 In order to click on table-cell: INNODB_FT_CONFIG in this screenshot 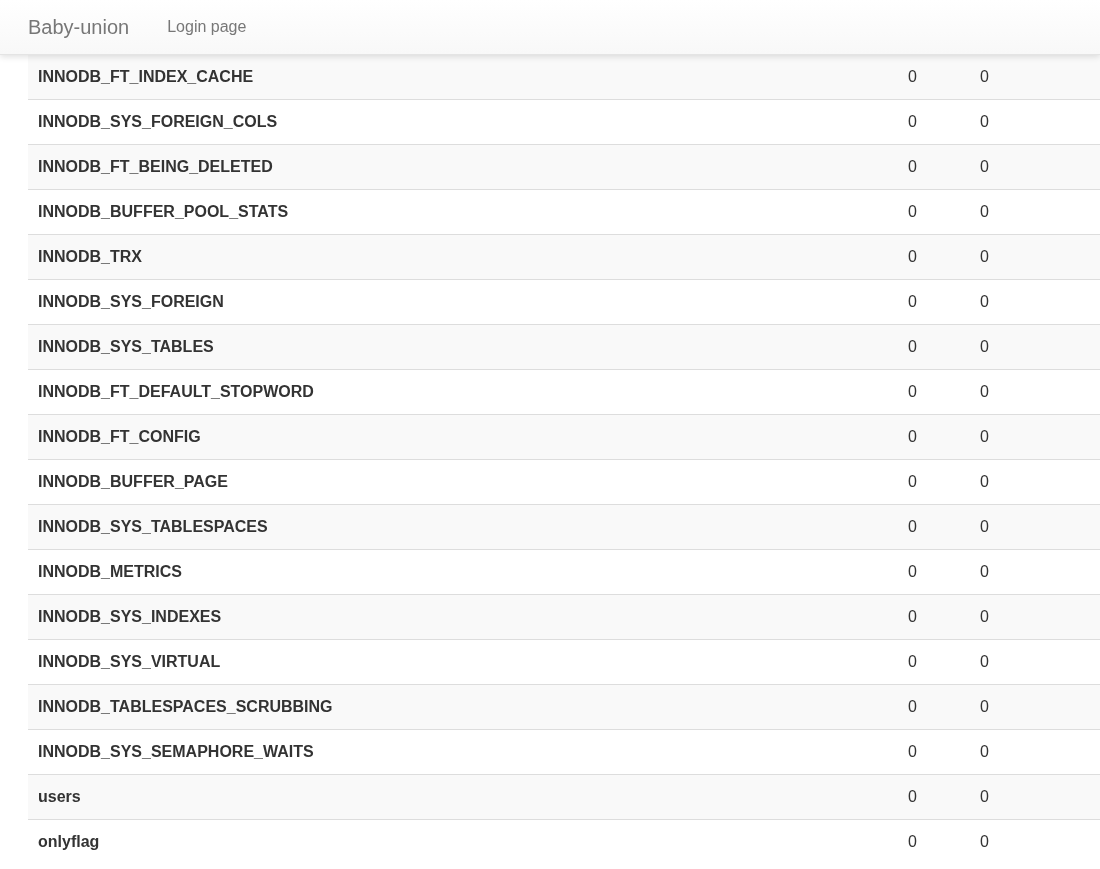, I will do `click(463, 437)`.